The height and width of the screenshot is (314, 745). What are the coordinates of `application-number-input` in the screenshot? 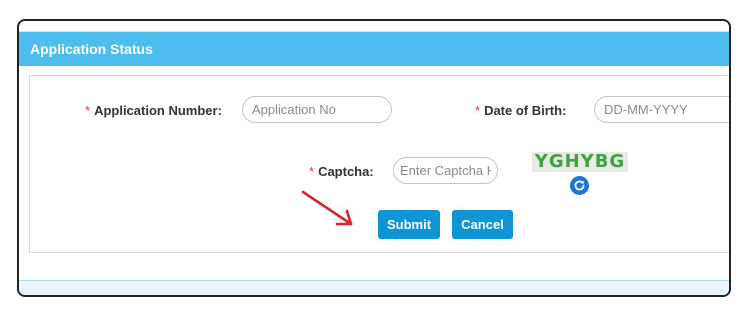 It's located at (317, 109).